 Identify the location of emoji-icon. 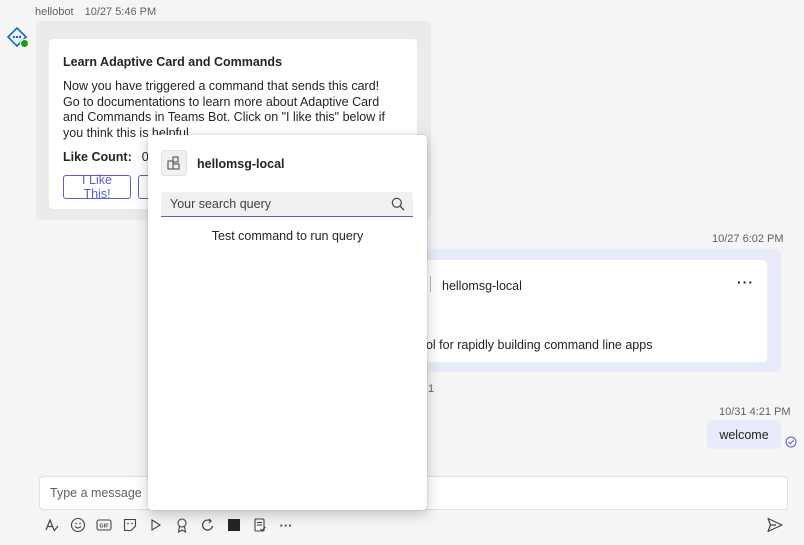
(78, 525).